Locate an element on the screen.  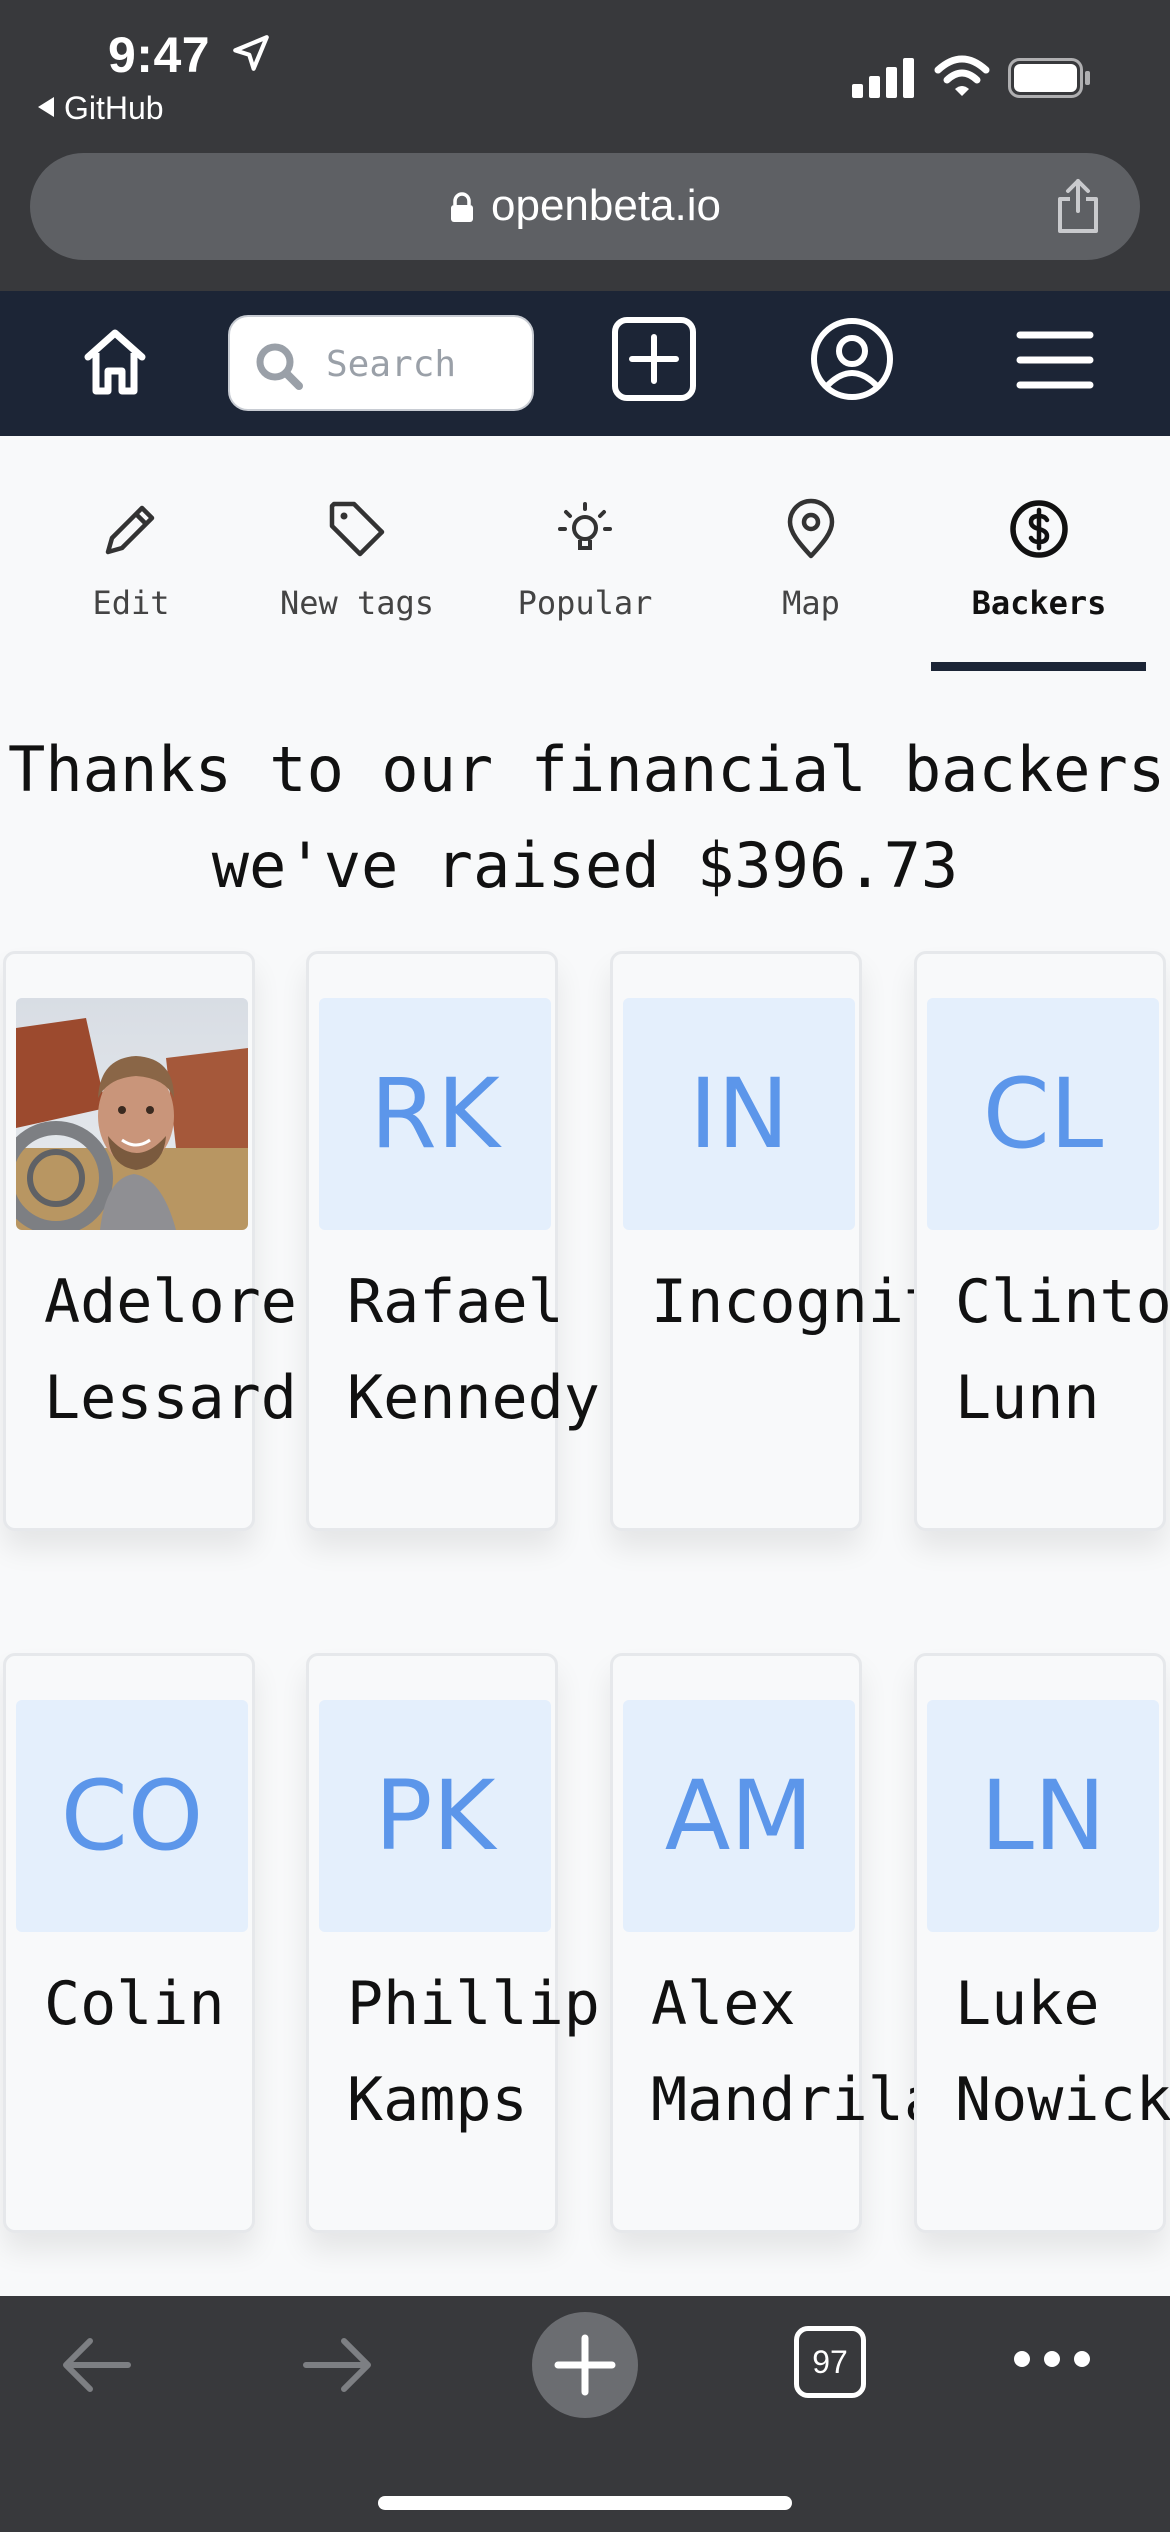
share-icon is located at coordinates (1078, 206).